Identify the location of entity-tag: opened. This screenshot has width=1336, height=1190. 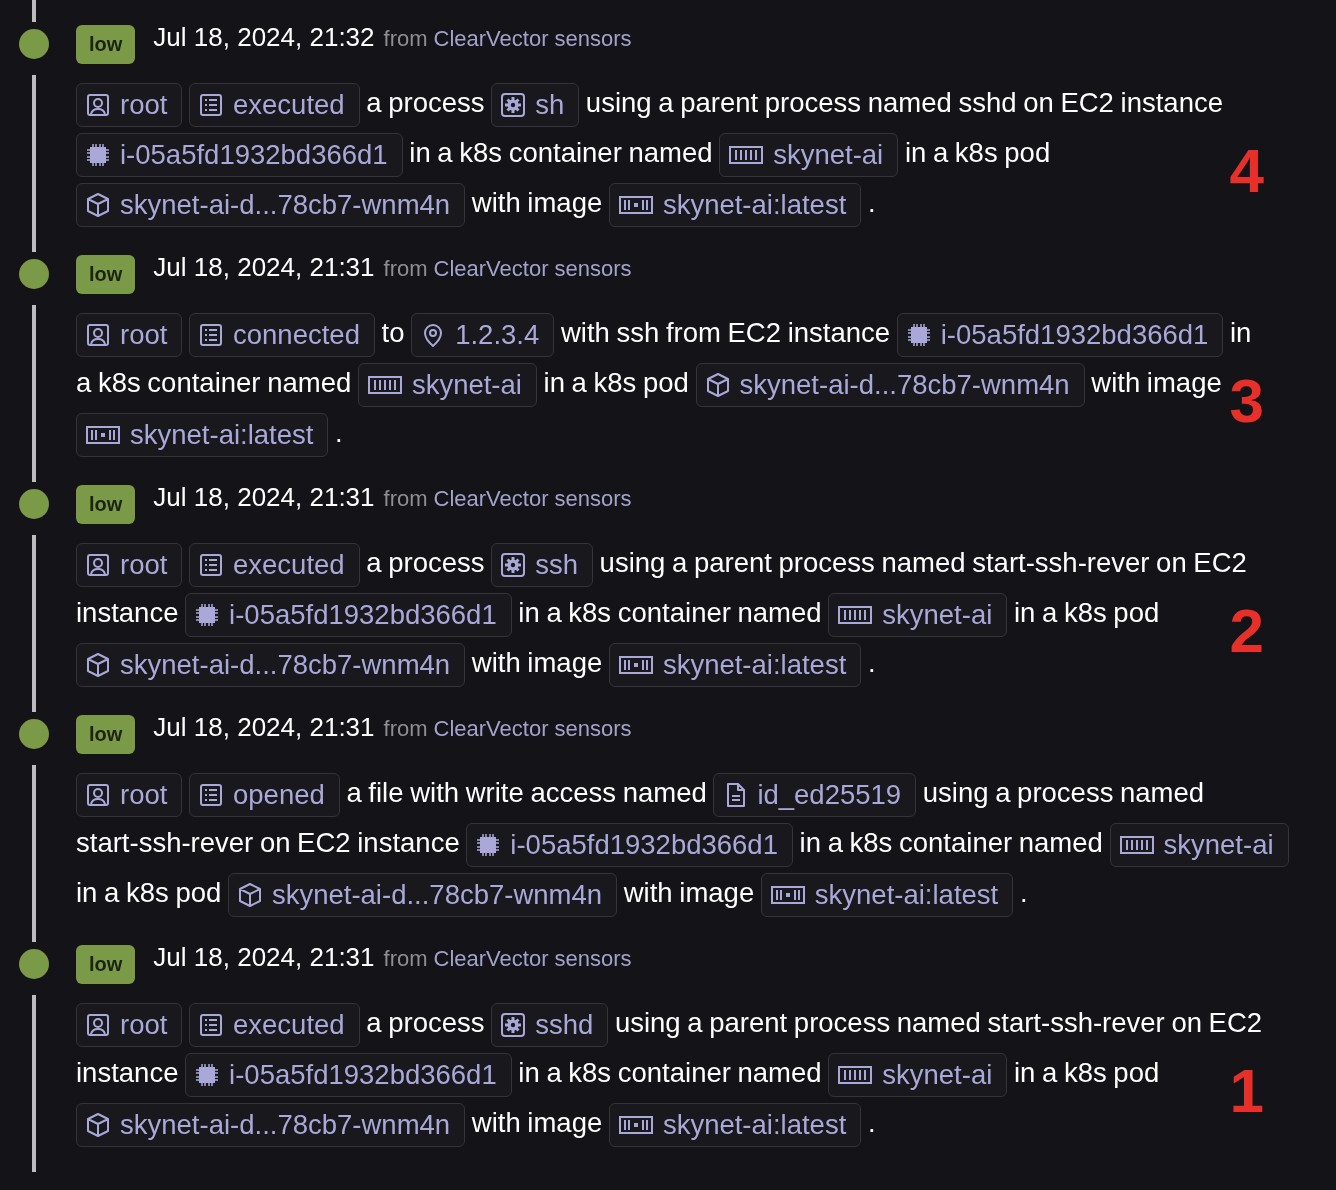
(264, 794).